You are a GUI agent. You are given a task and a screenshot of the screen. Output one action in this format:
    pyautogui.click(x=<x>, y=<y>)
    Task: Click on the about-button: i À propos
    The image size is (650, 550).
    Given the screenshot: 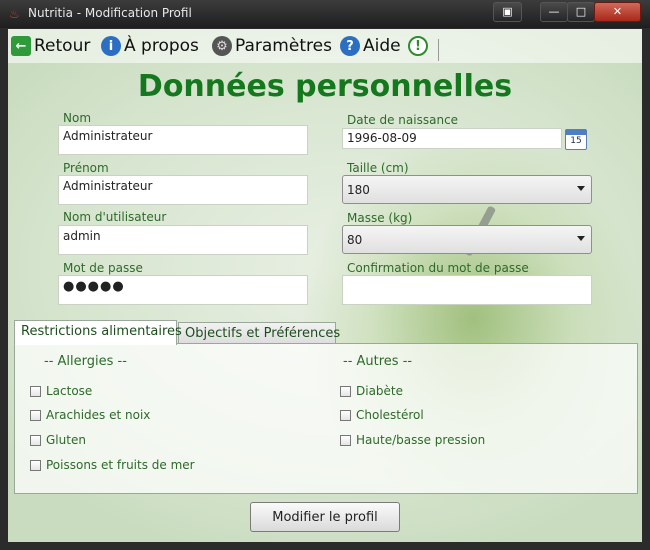 What is the action you would take?
    pyautogui.click(x=150, y=46)
    